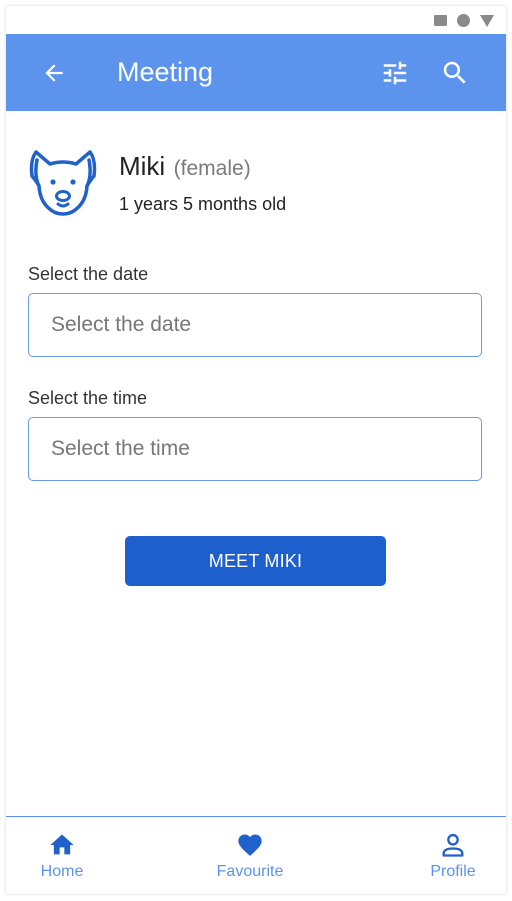 The height and width of the screenshot is (901, 512). I want to click on date-field: Select the date, so click(255, 325).